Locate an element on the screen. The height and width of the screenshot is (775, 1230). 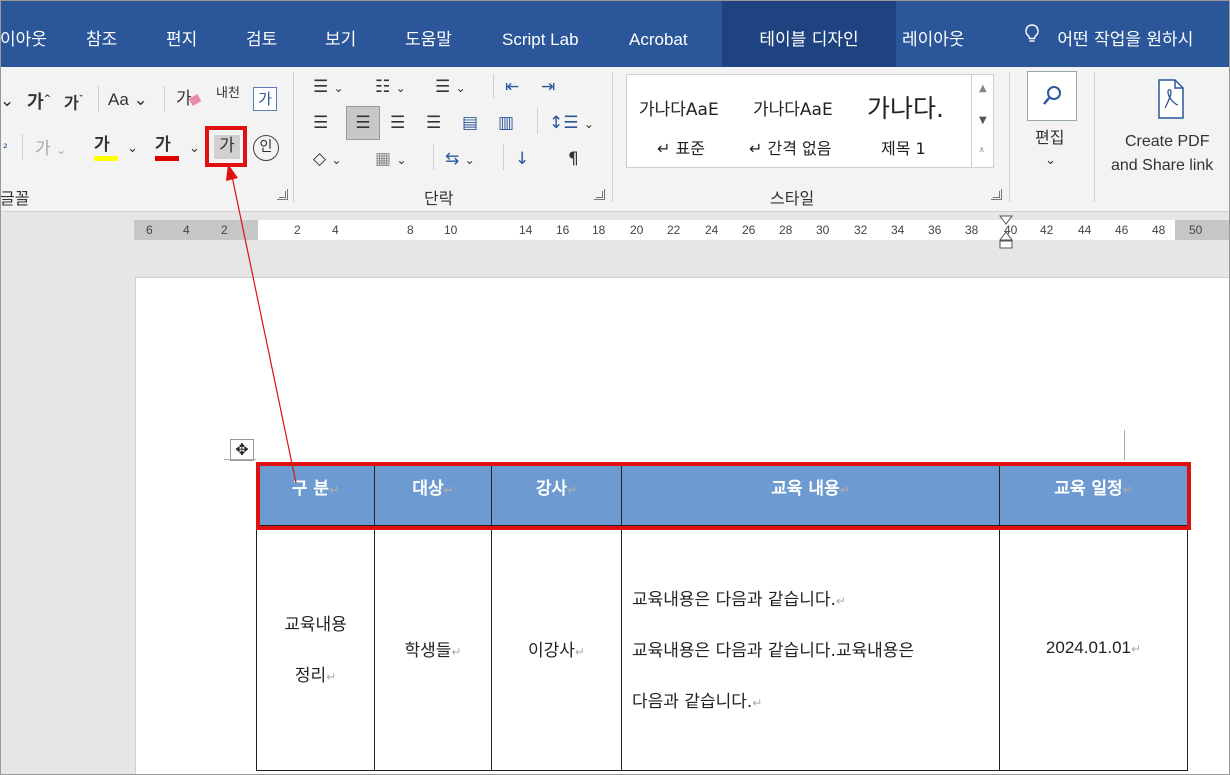
annotation-arrow is located at coordinates (261, 324).